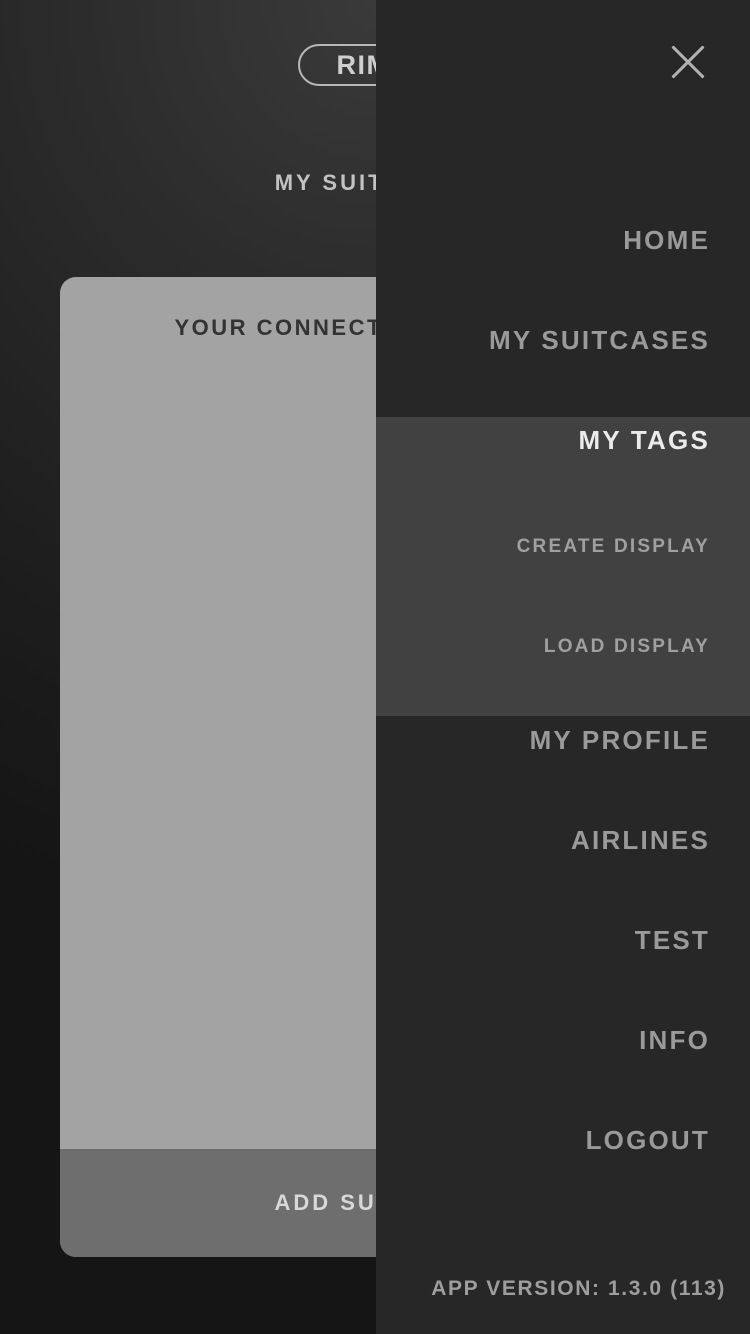 This screenshot has width=750, height=1334. Describe the element at coordinates (563, 1040) in the screenshot. I see `menu-item-info: INFO` at that location.